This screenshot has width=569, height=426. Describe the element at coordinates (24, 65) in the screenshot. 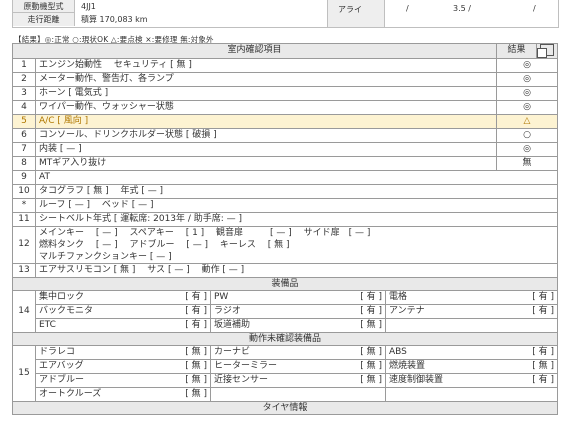

I see `row-number: 1` at that location.